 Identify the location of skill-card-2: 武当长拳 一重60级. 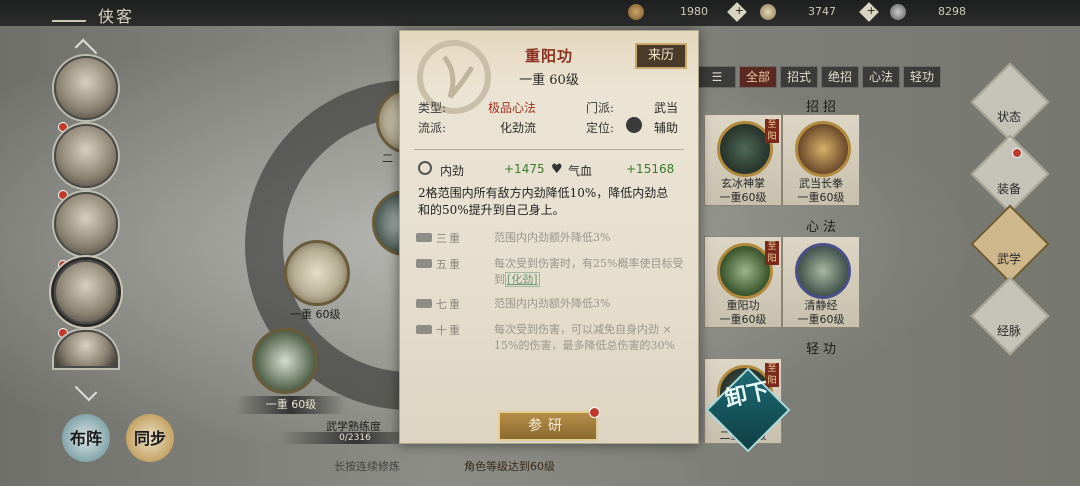
(821, 160).